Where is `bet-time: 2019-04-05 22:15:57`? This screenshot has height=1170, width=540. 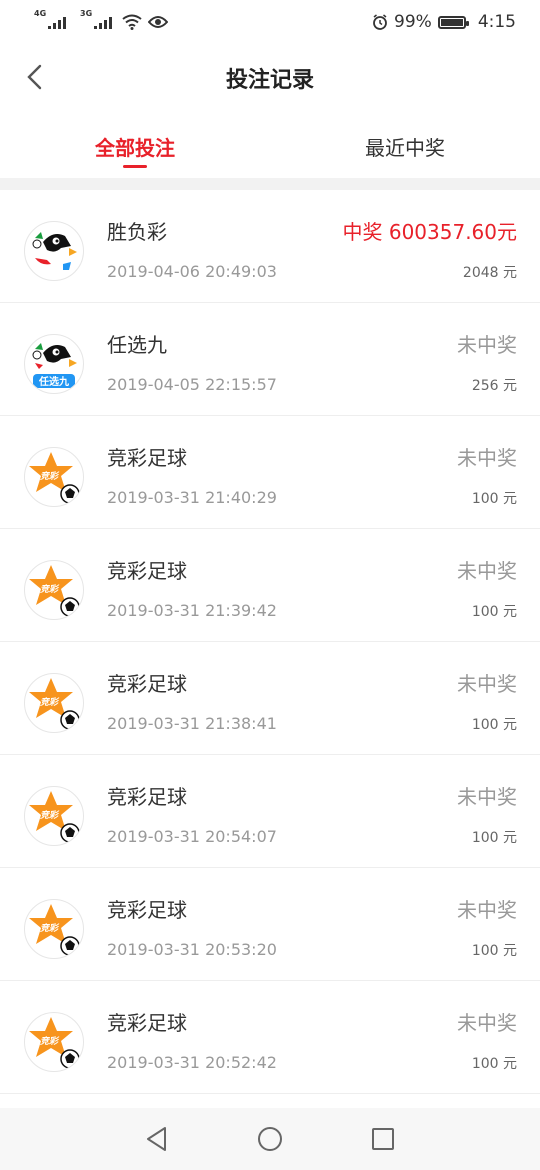
bet-time: 2019-04-05 22:15:57 is located at coordinates (192, 384).